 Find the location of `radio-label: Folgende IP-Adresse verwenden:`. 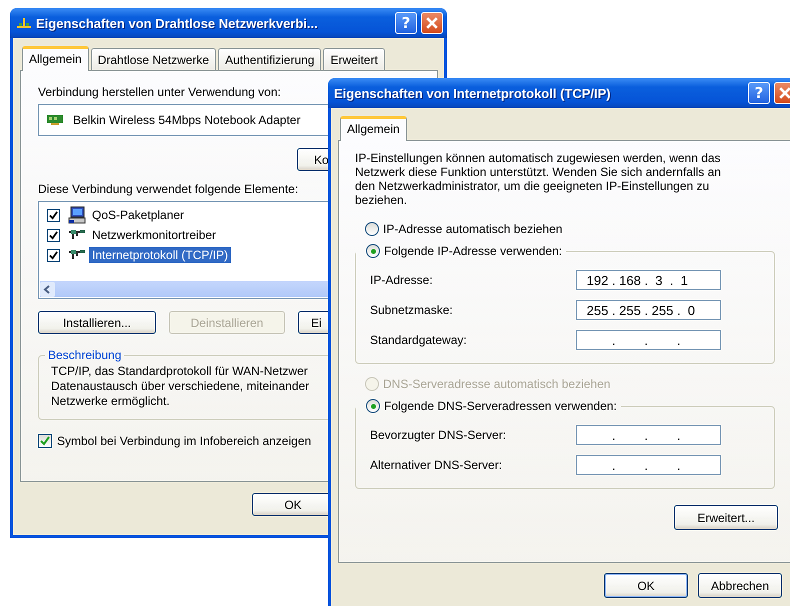

radio-label: Folgende IP-Adresse verwenden: is located at coordinates (473, 251).